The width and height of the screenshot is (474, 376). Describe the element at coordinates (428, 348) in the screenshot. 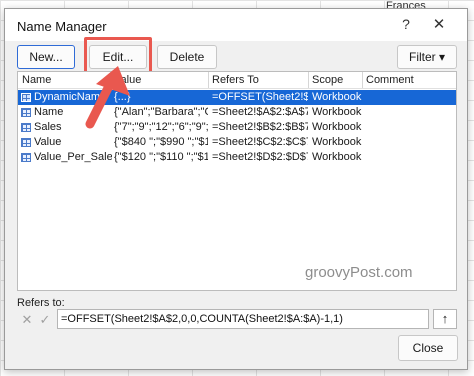

I see `close-button: Close` at that location.